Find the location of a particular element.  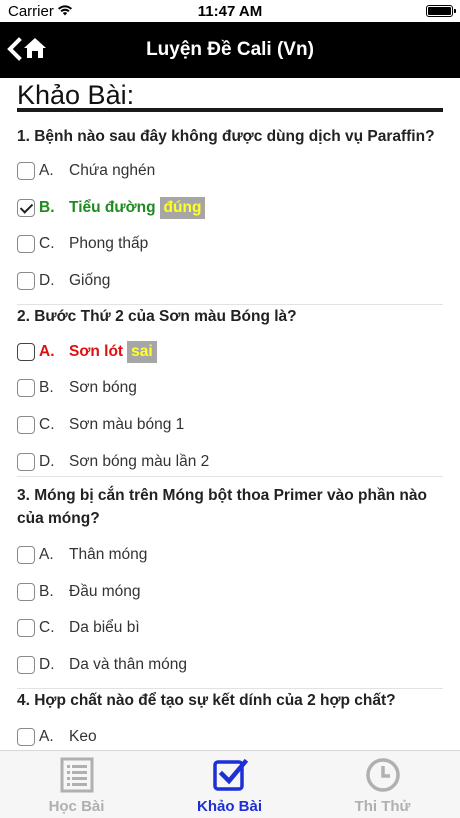

wrong-badge: sai is located at coordinates (142, 352).